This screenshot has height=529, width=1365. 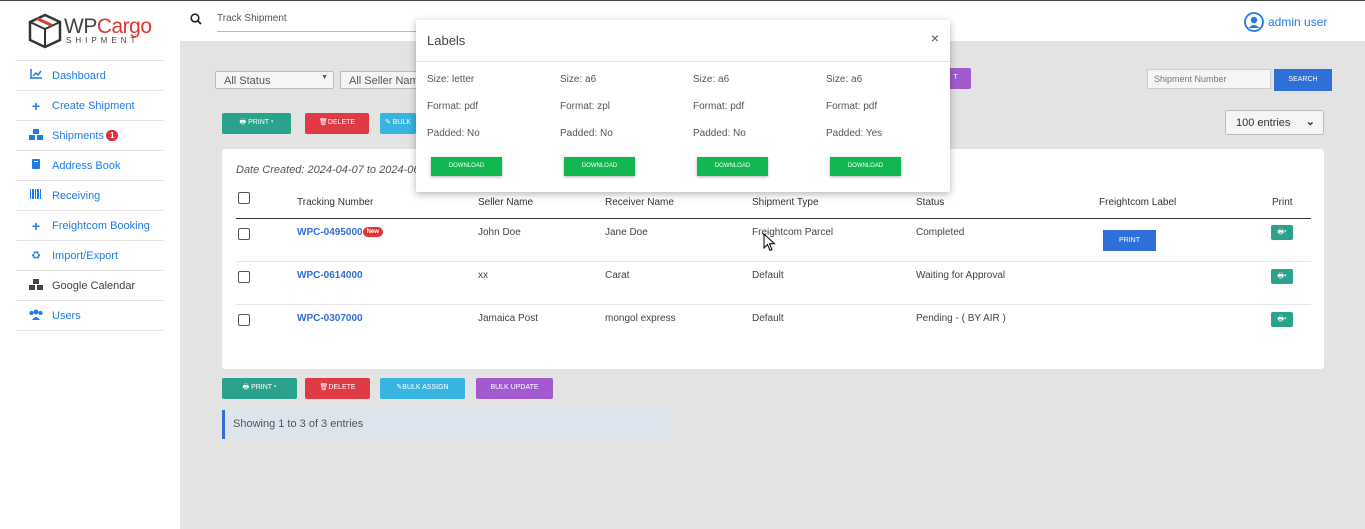 What do you see at coordinates (451, 79) in the screenshot?
I see `label-size: Size: letter` at bounding box center [451, 79].